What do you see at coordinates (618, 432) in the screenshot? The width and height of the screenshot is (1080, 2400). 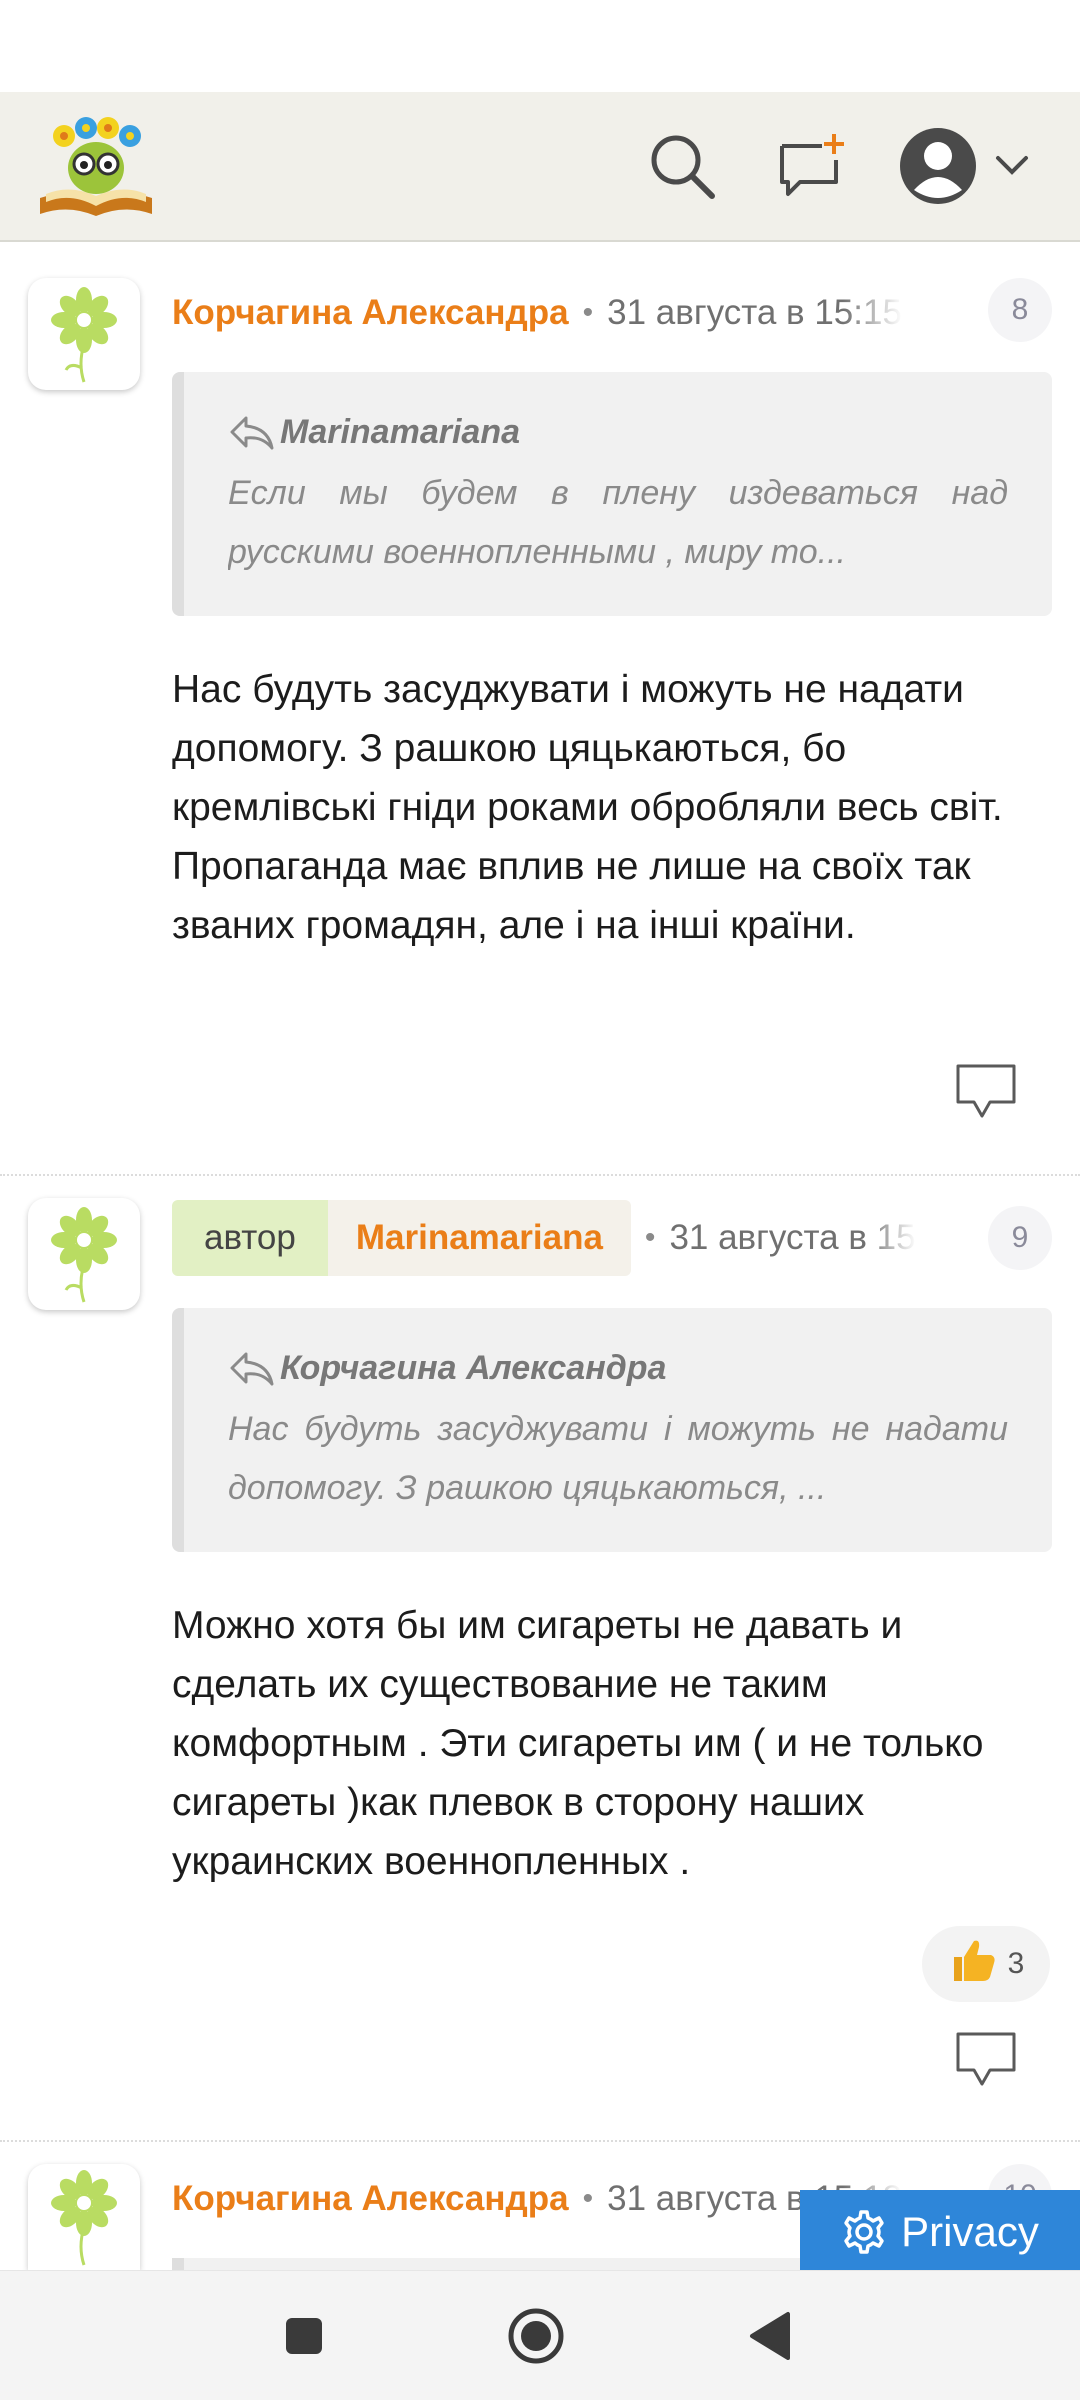 I see `quote-header: Marinamariana` at bounding box center [618, 432].